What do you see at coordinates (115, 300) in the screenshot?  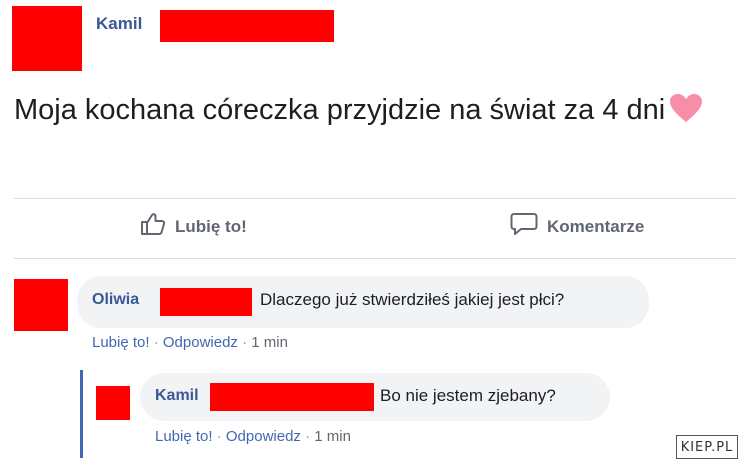 I see `comment-author: Oliwia` at bounding box center [115, 300].